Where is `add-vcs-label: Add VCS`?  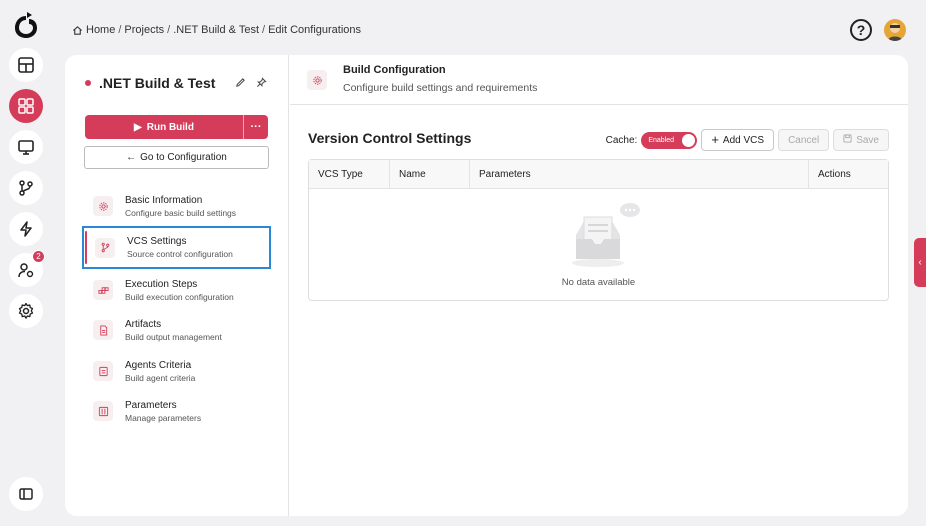
add-vcs-label: Add VCS is located at coordinates (743, 140).